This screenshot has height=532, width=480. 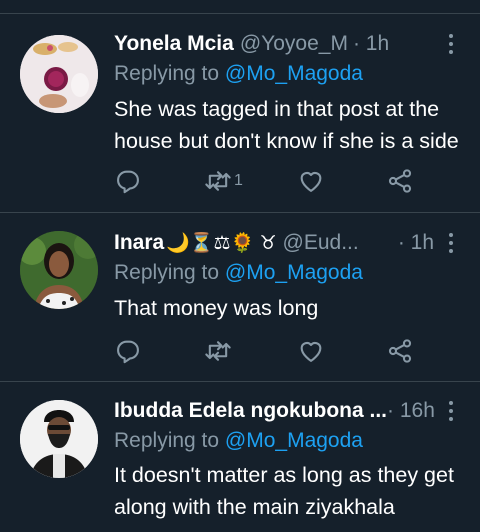 What do you see at coordinates (221, 243) in the screenshot?
I see `name-emojis: 🌙⏳⚖🌻 ♉` at bounding box center [221, 243].